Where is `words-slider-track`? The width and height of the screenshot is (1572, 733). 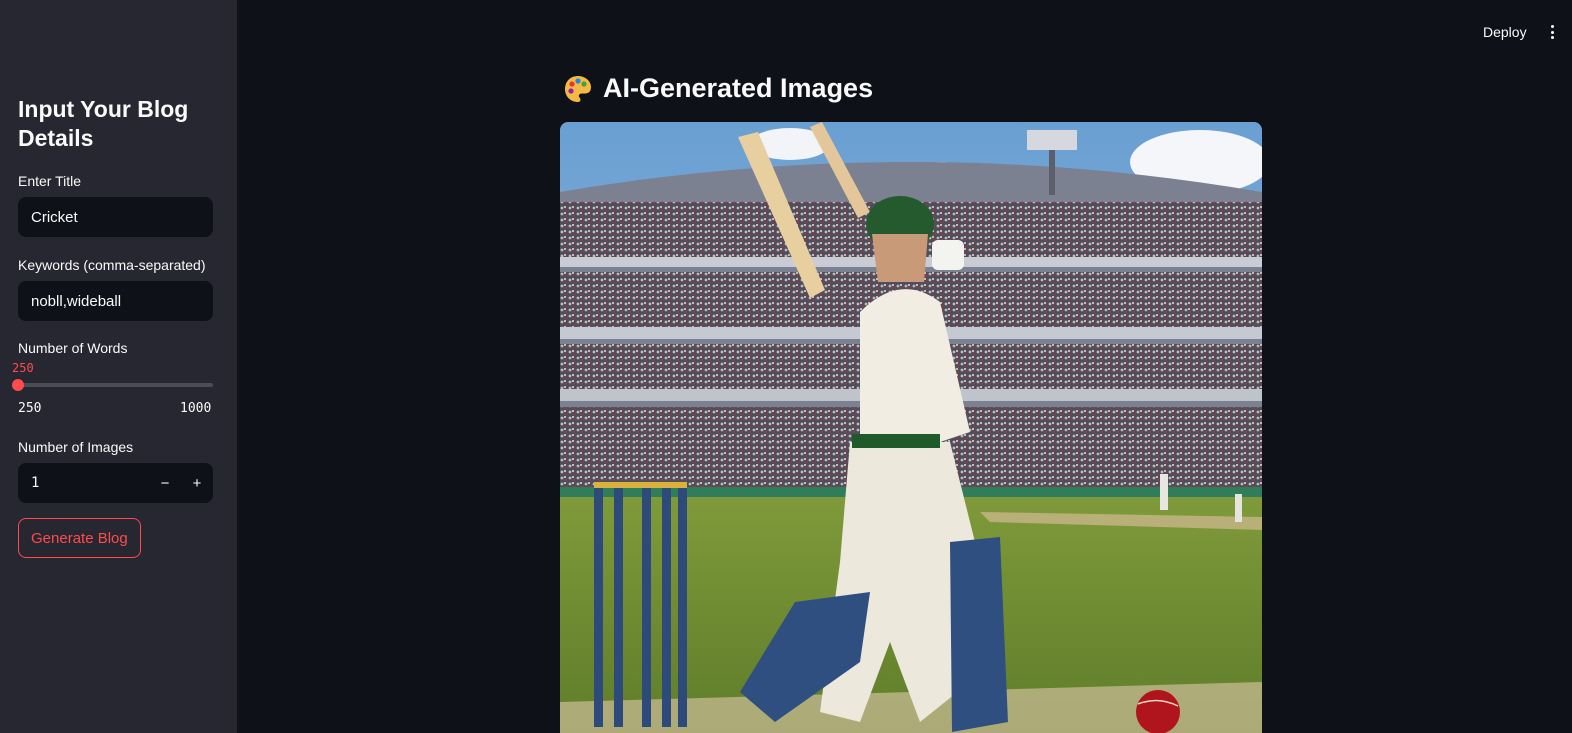 words-slider-track is located at coordinates (115, 385).